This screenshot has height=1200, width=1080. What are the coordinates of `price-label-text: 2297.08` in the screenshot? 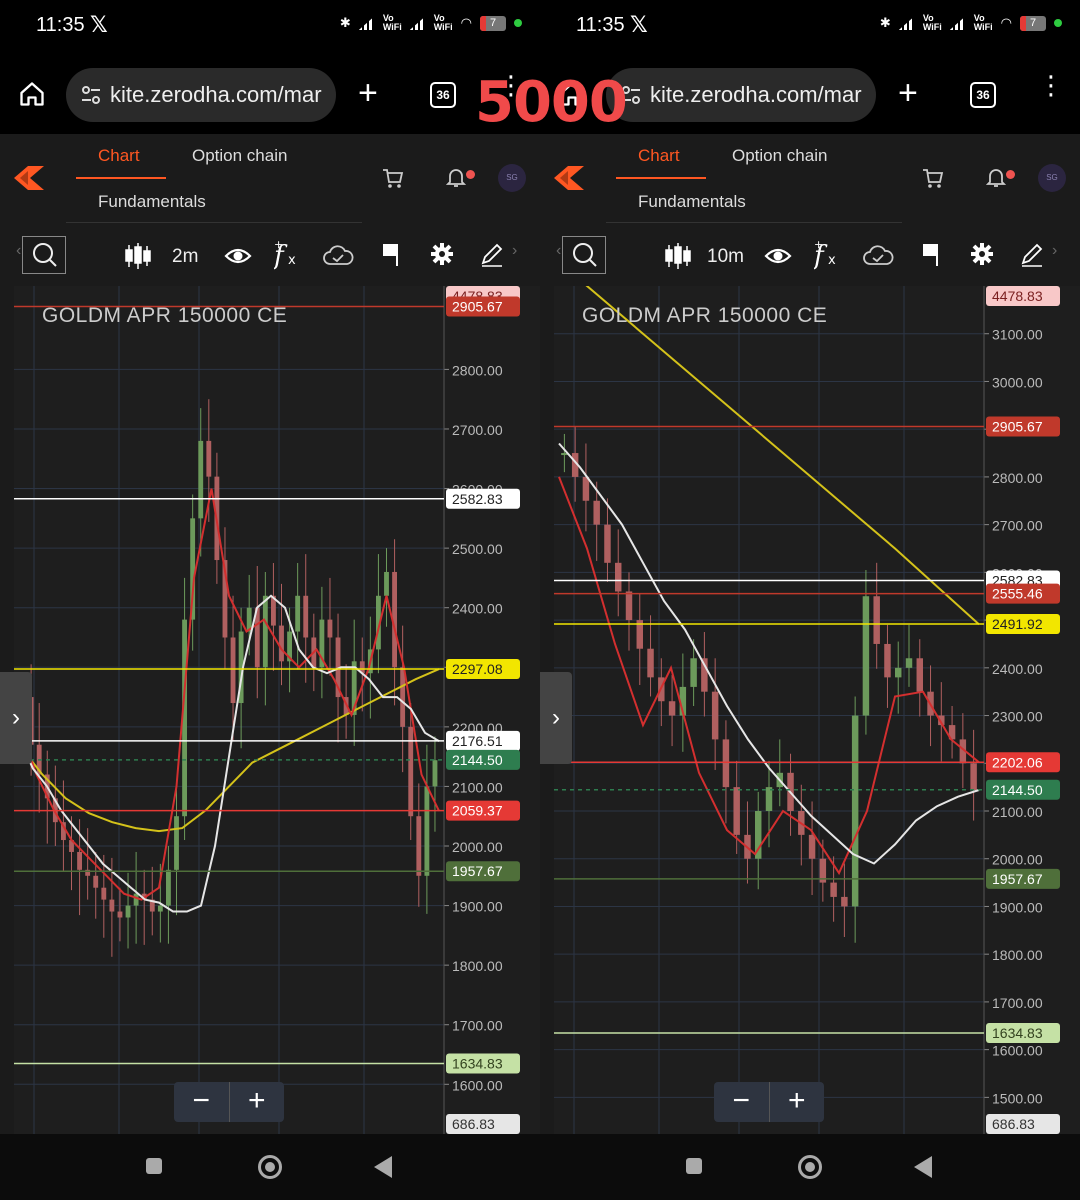 It's located at (477, 669).